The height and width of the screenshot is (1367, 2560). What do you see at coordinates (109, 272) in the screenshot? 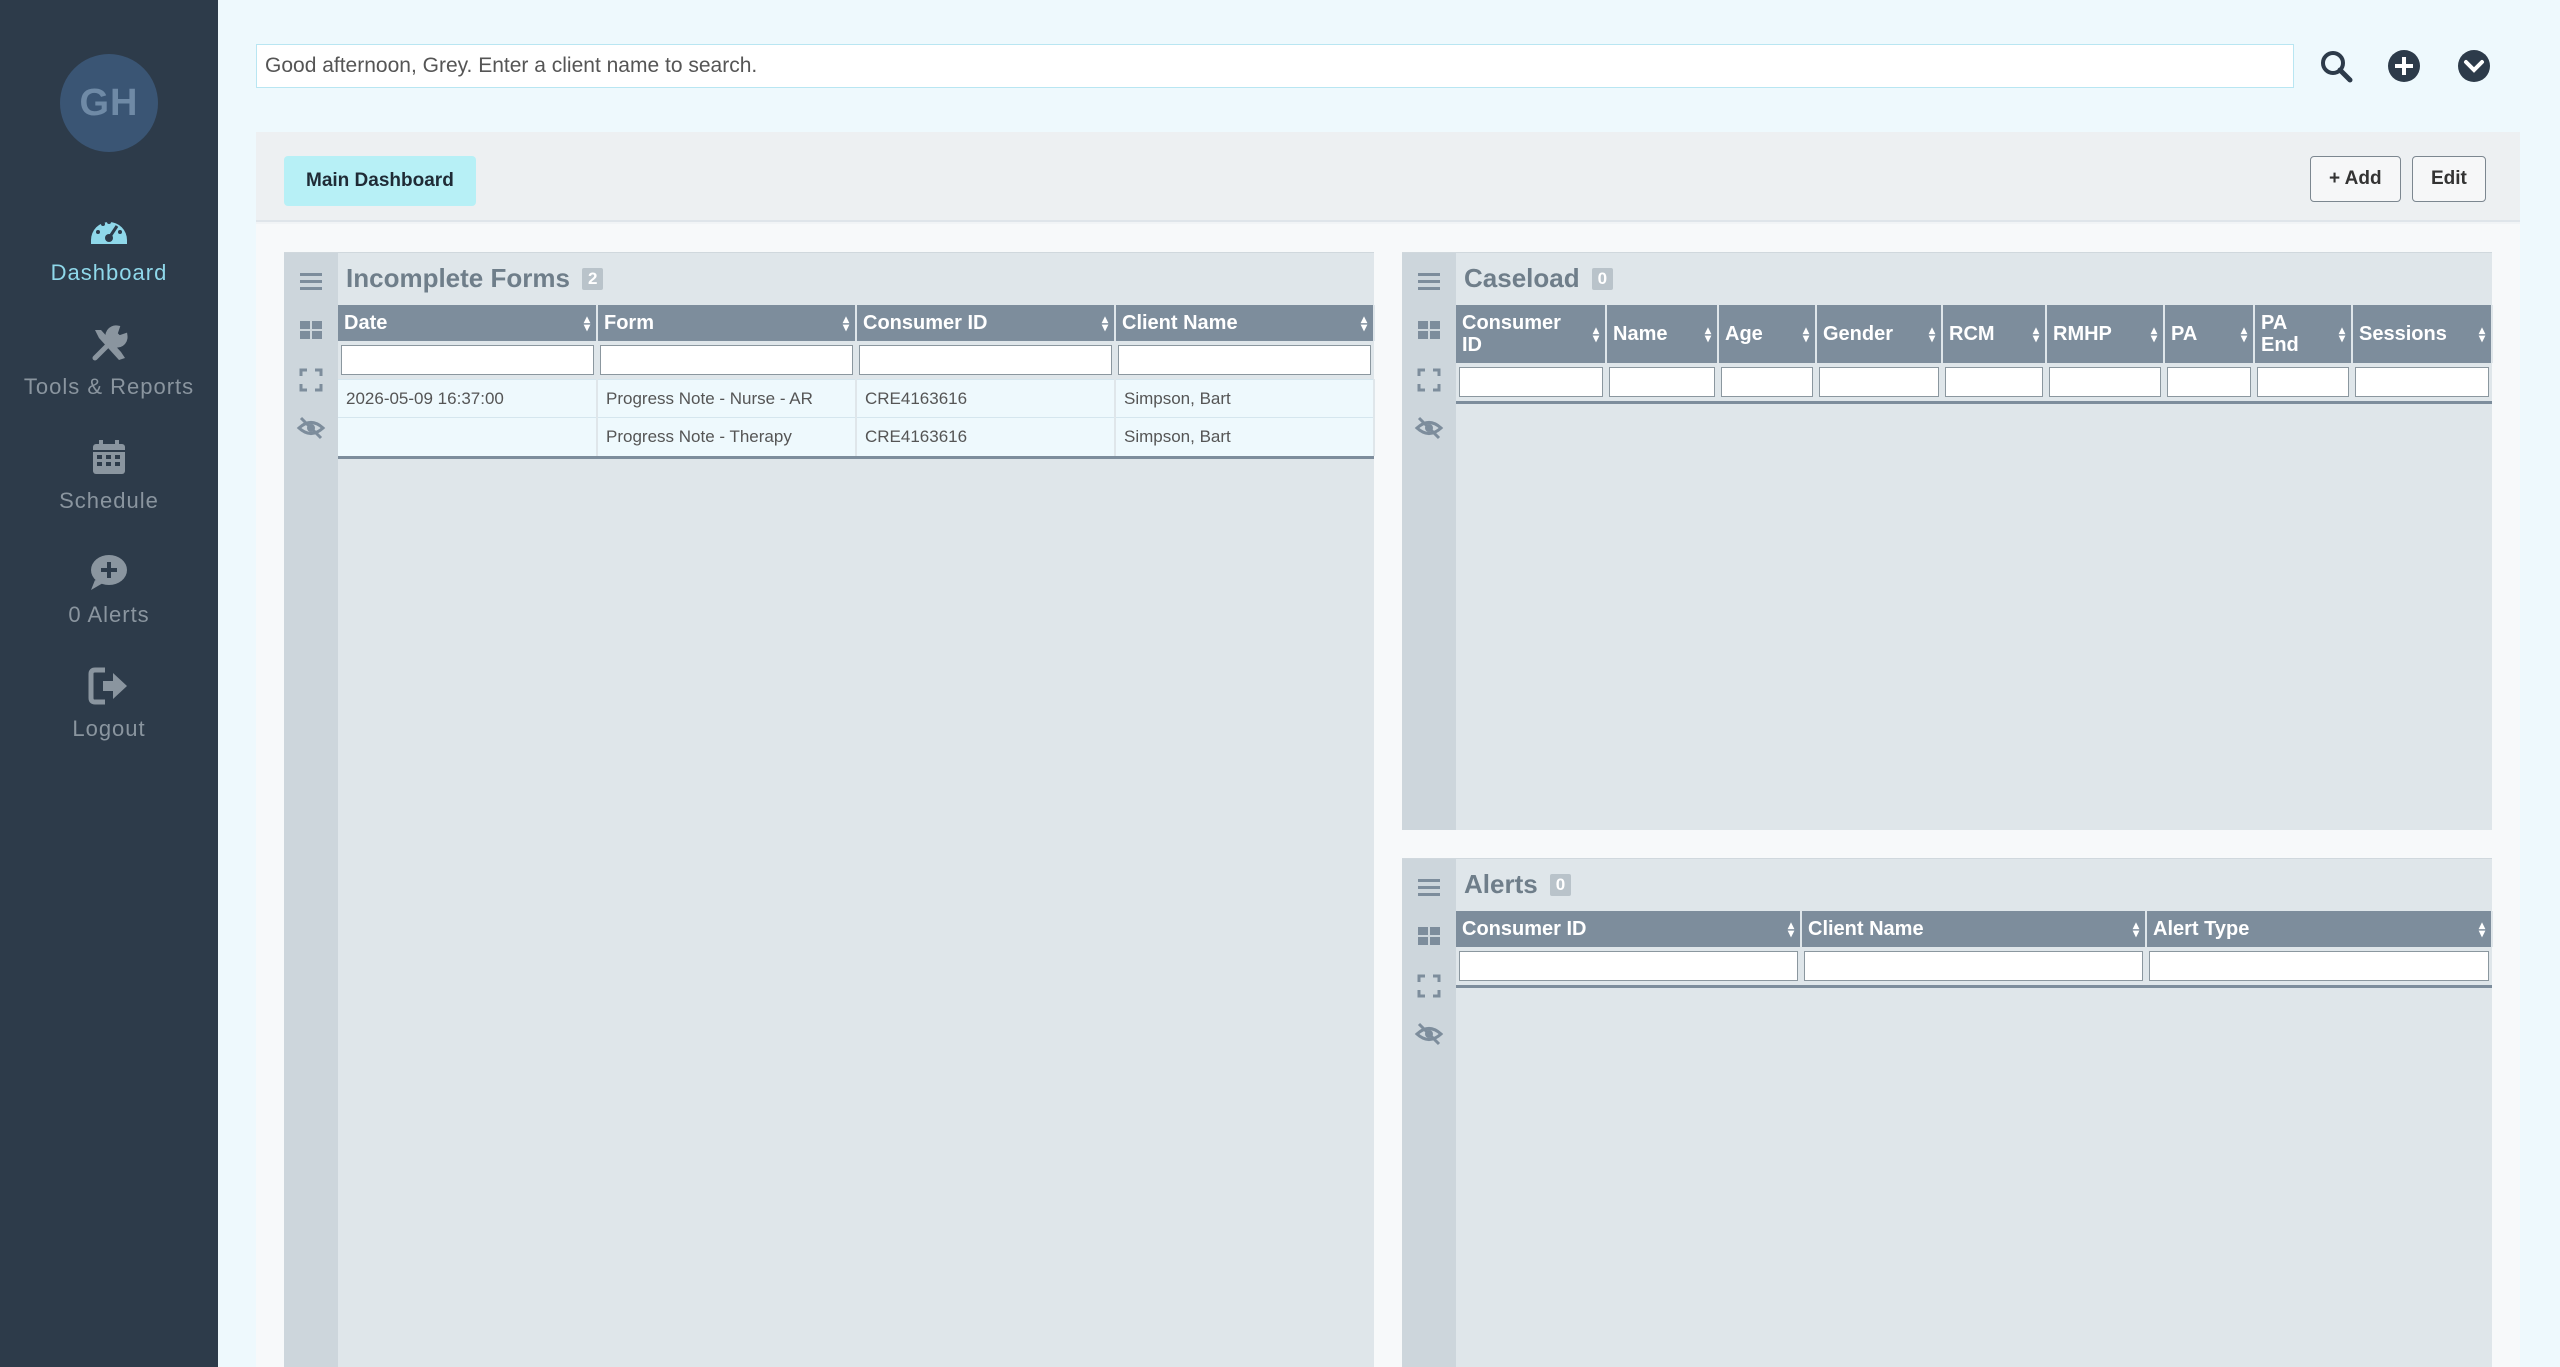
I see `nav-label-dashboard: Dashboard` at bounding box center [109, 272].